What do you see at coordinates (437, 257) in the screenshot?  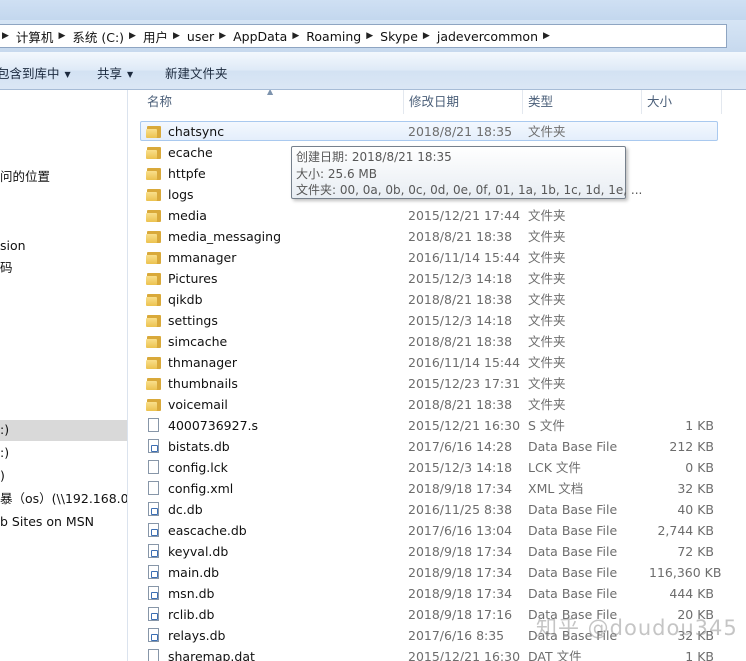 I see `file-row: mmanager 2016/11/14 15:44 文件夹` at bounding box center [437, 257].